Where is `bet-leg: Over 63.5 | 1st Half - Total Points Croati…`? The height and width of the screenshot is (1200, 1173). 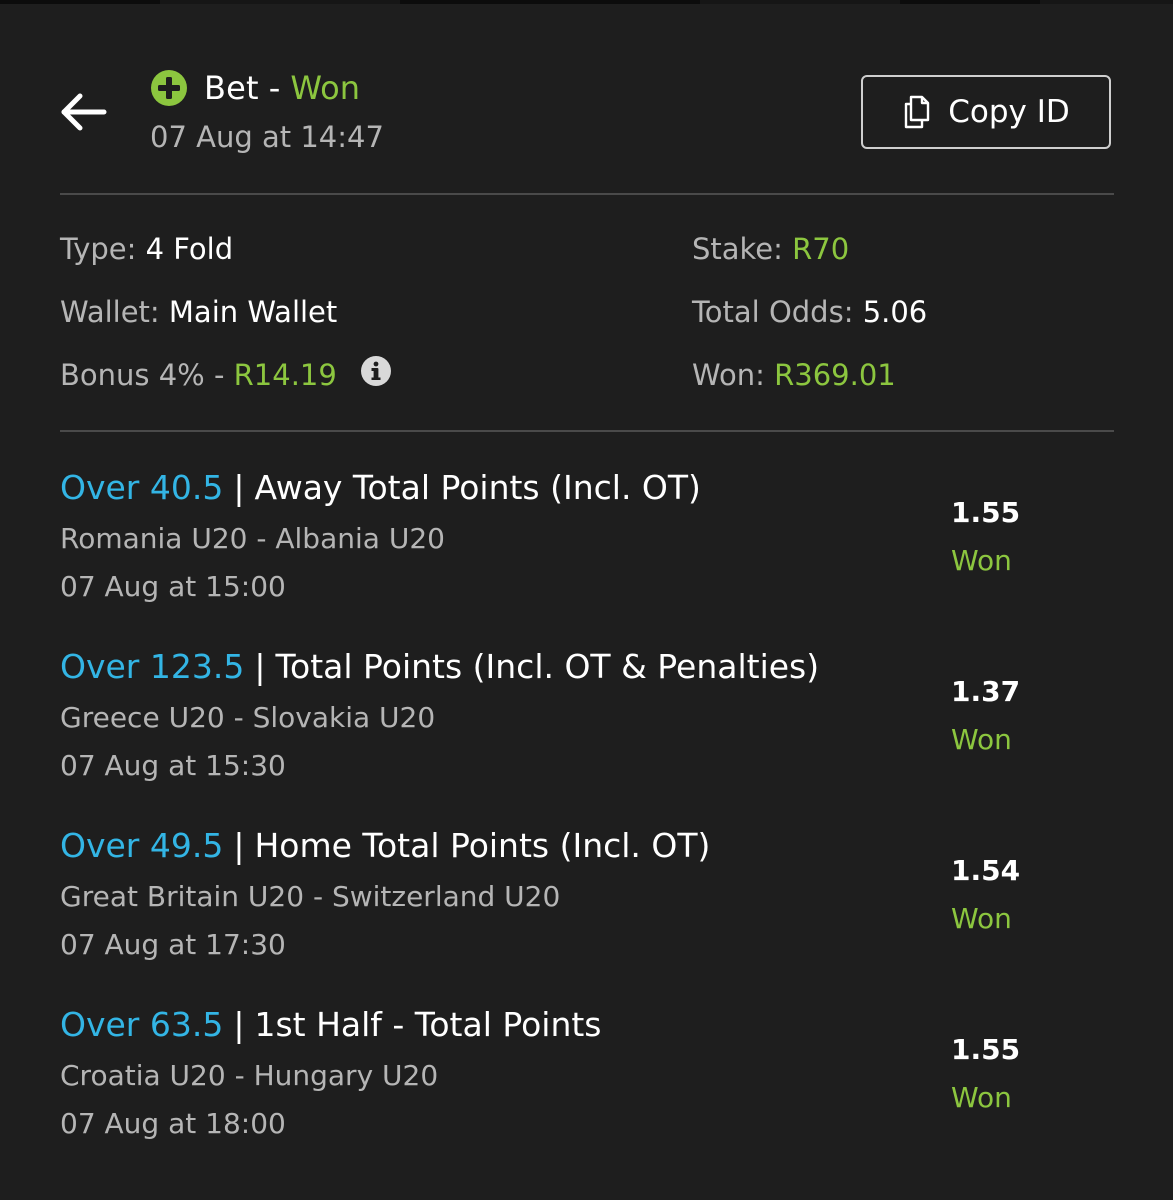 bet-leg: Over 63.5 | 1st Half - Total Points Croati… is located at coordinates (587, 1090).